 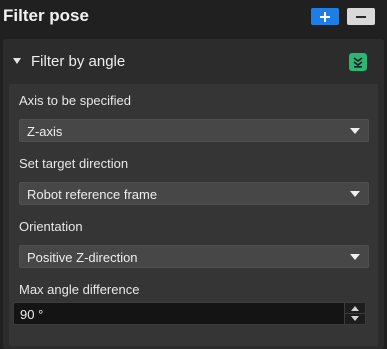 I want to click on orientation-select: Positive Z-direction, so click(x=194, y=256).